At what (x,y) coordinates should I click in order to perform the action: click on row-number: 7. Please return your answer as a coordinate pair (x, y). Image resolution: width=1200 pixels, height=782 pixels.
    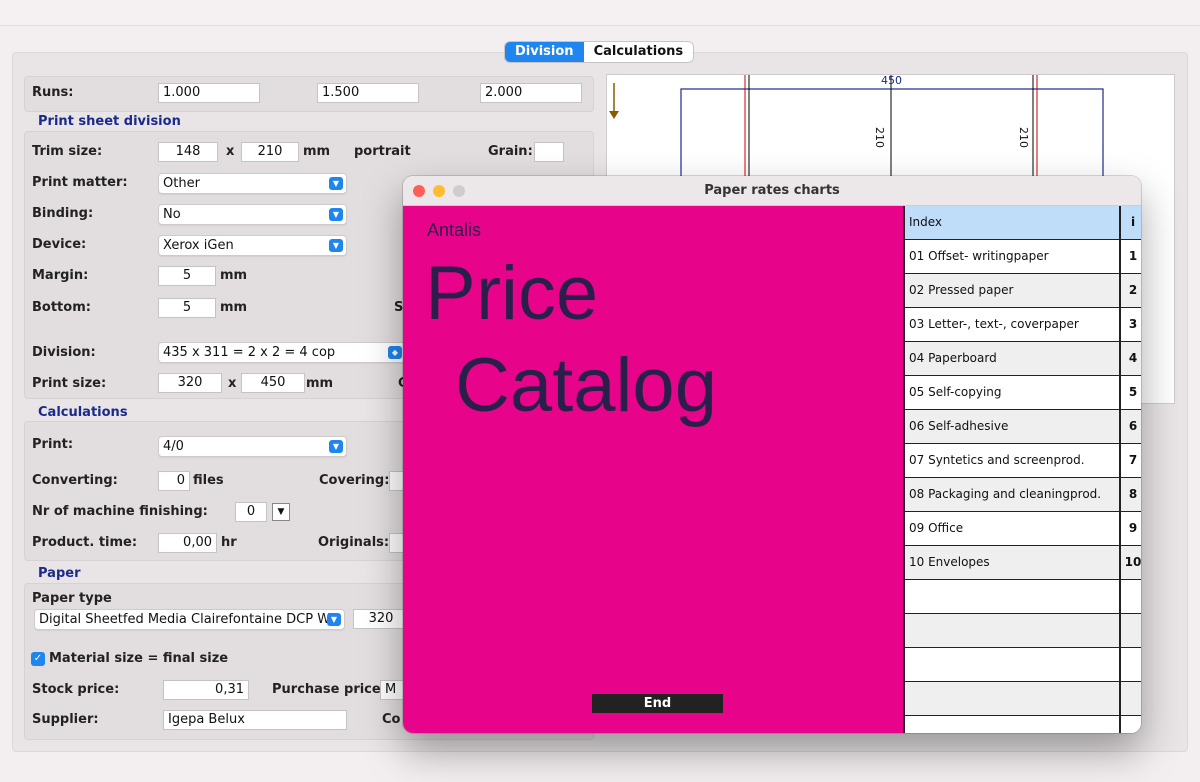
    Looking at the image, I should click on (1133, 460).